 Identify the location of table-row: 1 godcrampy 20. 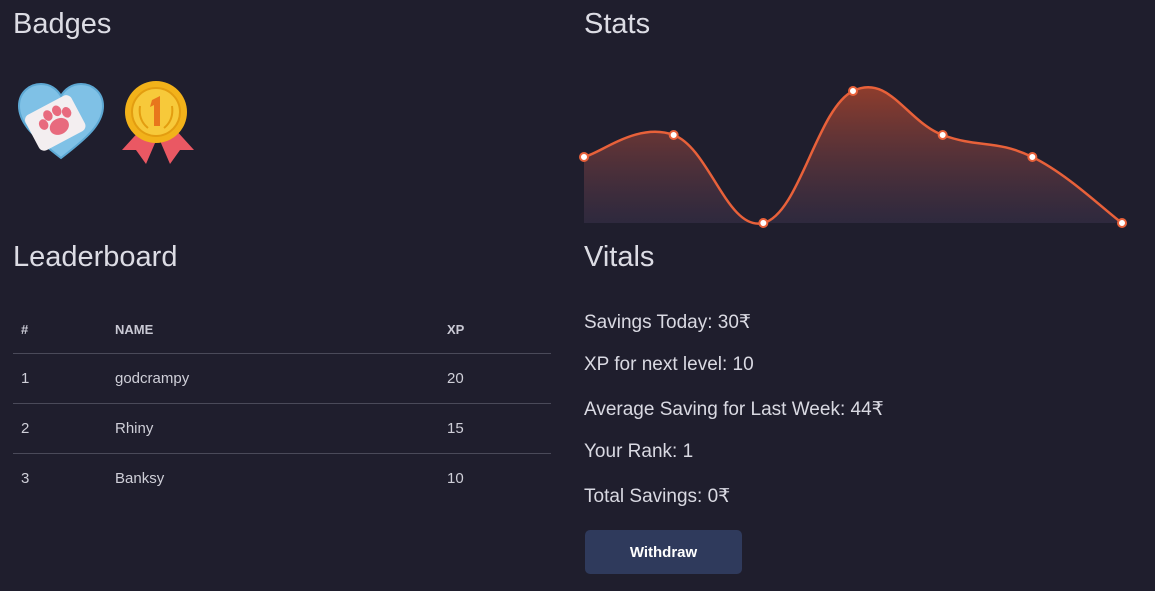
(282, 378).